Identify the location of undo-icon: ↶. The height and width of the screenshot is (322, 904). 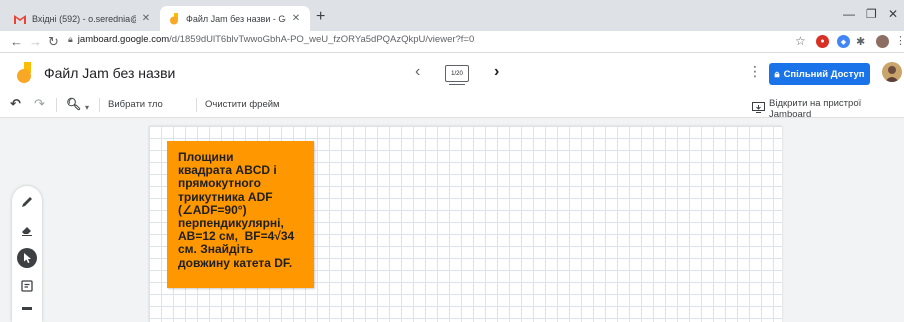
(15, 104).